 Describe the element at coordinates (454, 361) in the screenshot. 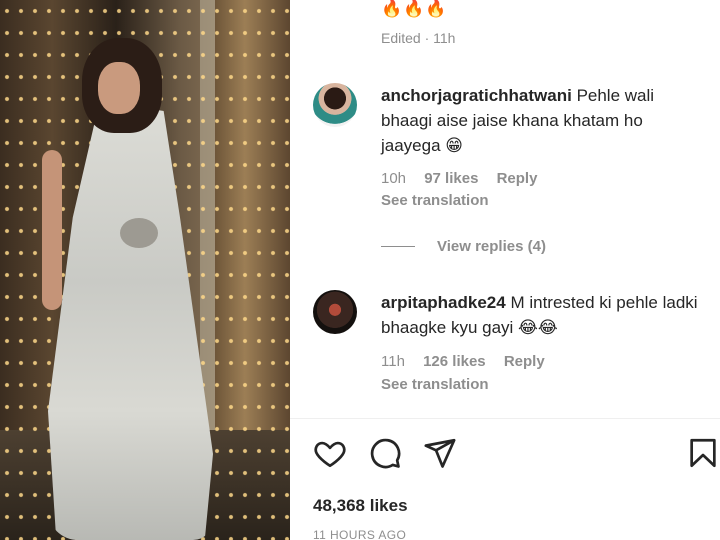

I see `comment-likes: 126 likes` at that location.